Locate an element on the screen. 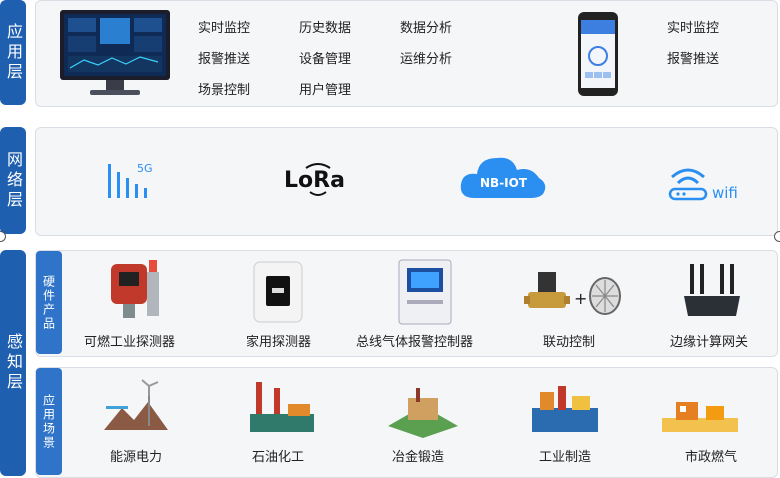 The width and height of the screenshot is (780, 478). network-5g-label: 5G is located at coordinates (145, 168).